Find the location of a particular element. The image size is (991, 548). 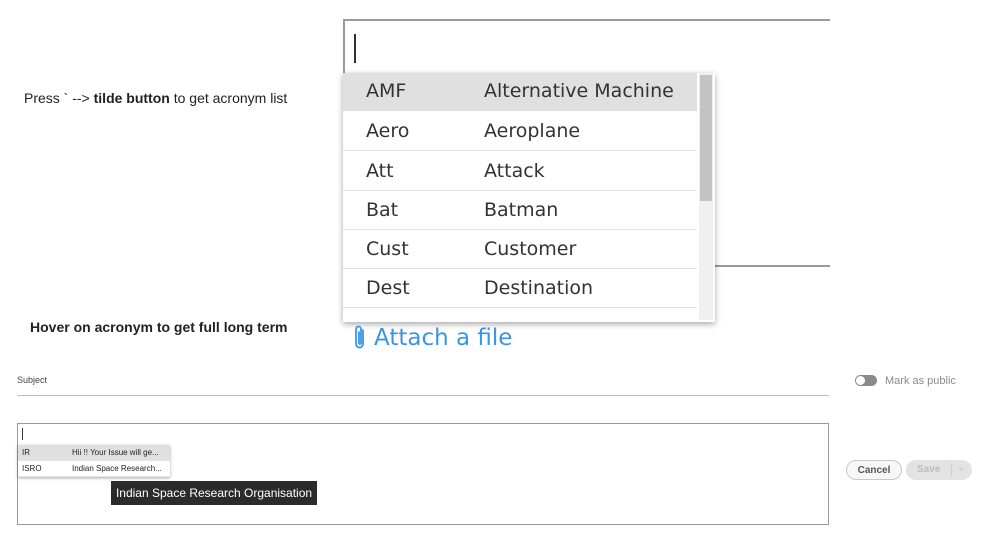

mark-public-toggle is located at coordinates (866, 380).